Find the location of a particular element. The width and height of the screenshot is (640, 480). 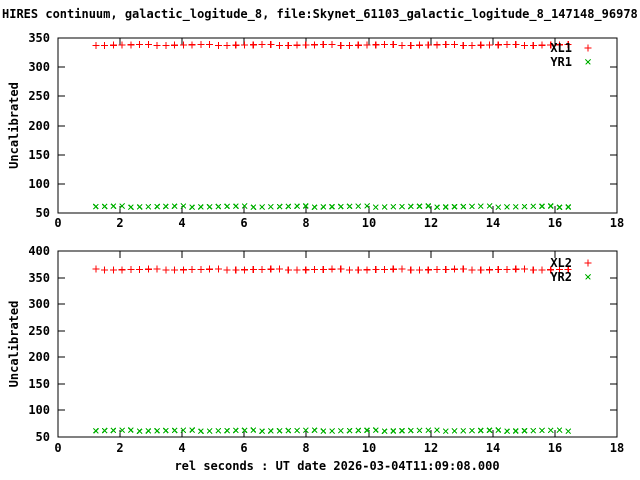

legend-label: XL1 is located at coordinates (561, 48).